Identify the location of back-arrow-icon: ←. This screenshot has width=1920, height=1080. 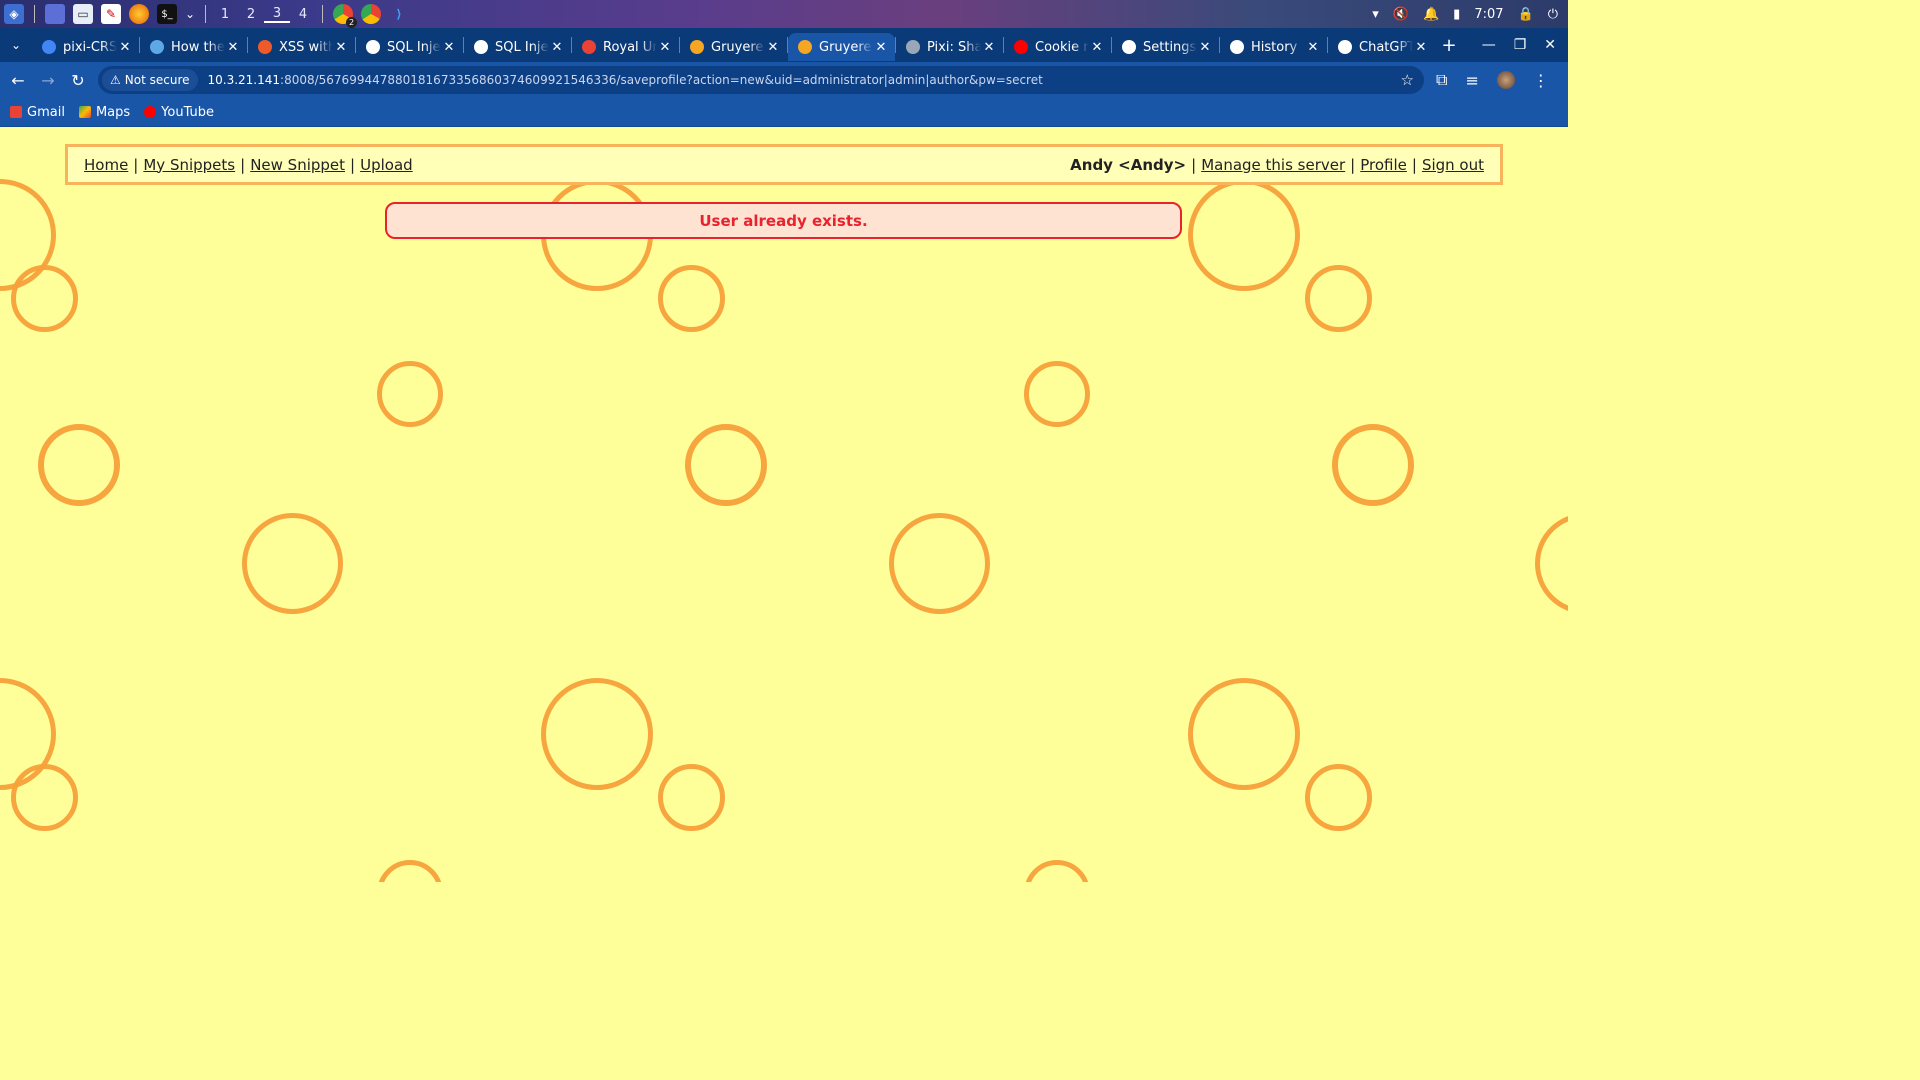
(18, 80).